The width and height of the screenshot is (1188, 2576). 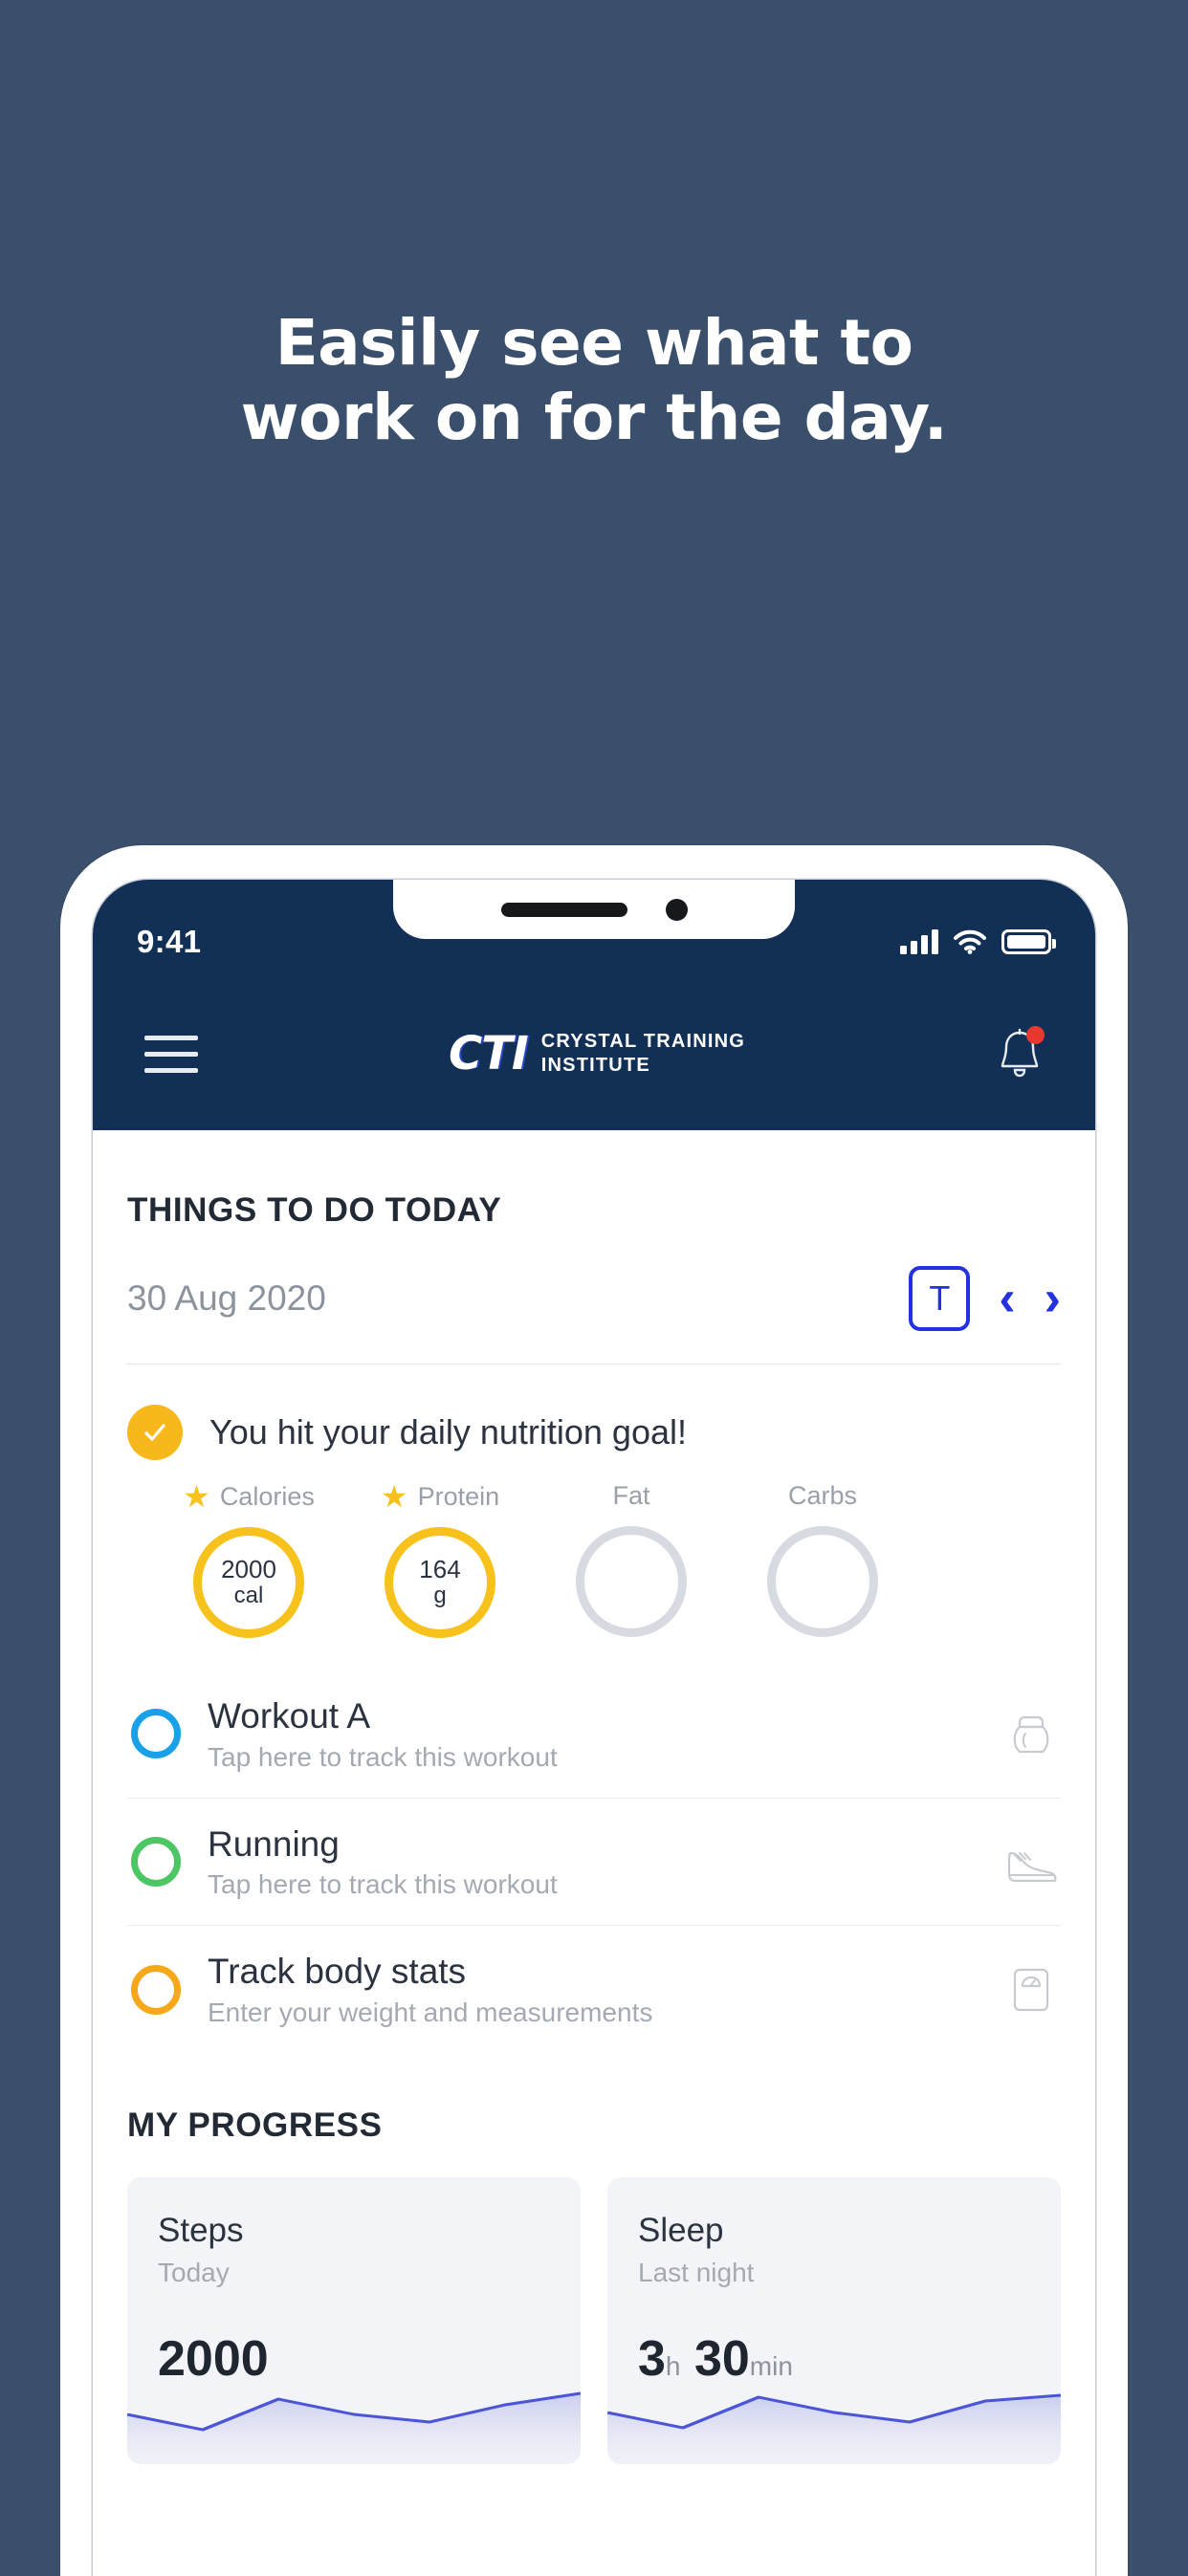 I want to click on kettlebell-icon, so click(x=1031, y=1733).